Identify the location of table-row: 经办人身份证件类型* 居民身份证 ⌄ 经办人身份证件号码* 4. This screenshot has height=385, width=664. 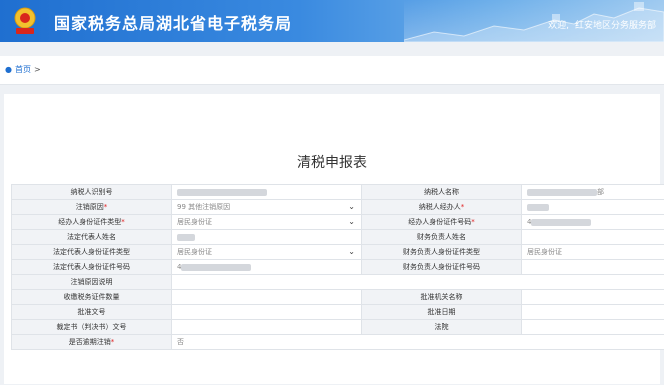
(337, 222).